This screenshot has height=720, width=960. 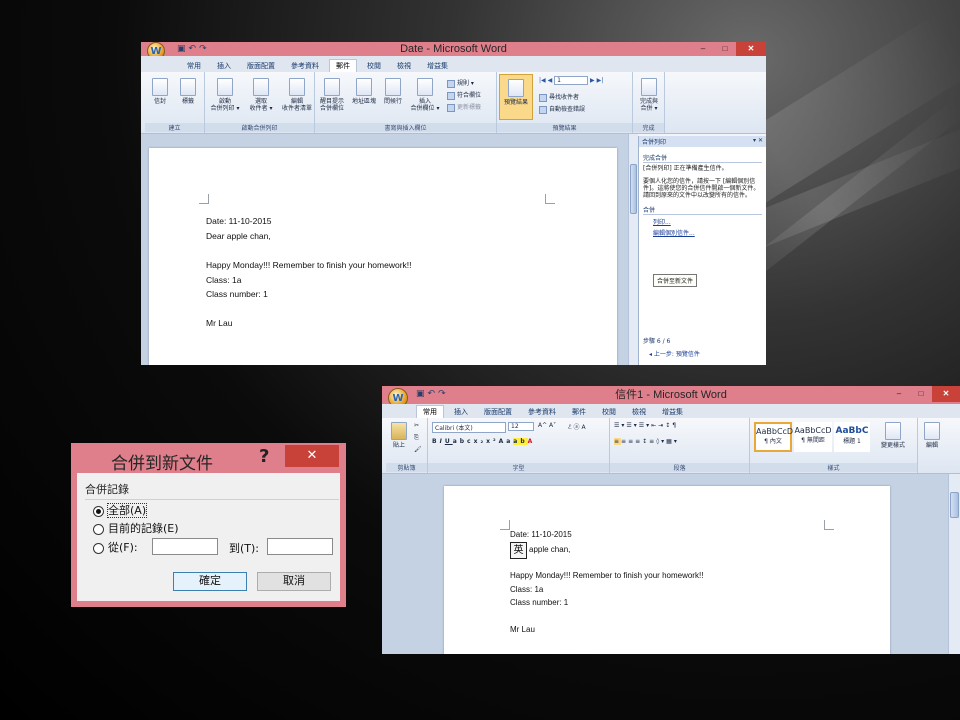 What do you see at coordinates (185, 546) in the screenshot?
I see `from-input` at bounding box center [185, 546].